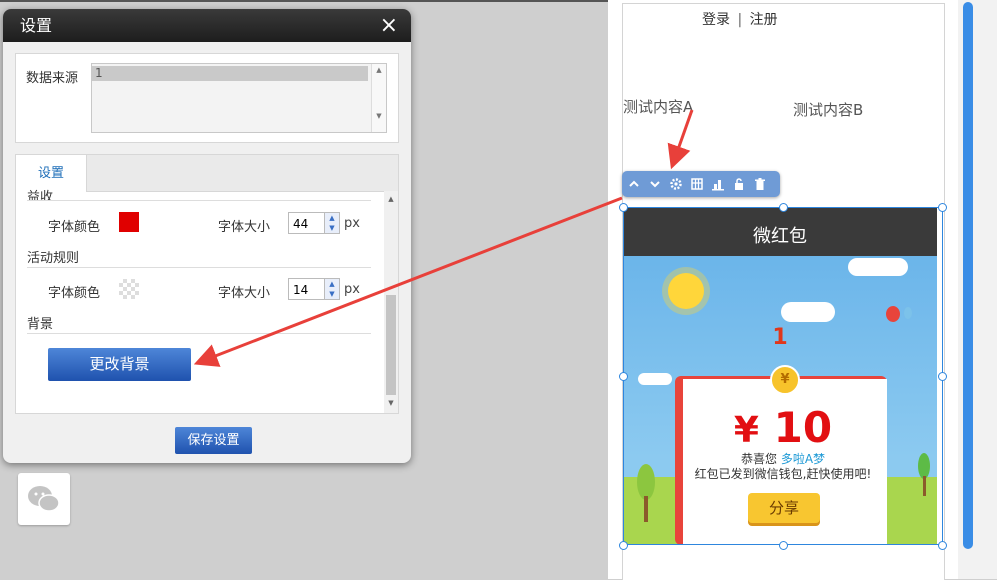 This screenshot has height=580, width=997. Describe the element at coordinates (36, 25) in the screenshot. I see `dialog-title: 设置` at that location.